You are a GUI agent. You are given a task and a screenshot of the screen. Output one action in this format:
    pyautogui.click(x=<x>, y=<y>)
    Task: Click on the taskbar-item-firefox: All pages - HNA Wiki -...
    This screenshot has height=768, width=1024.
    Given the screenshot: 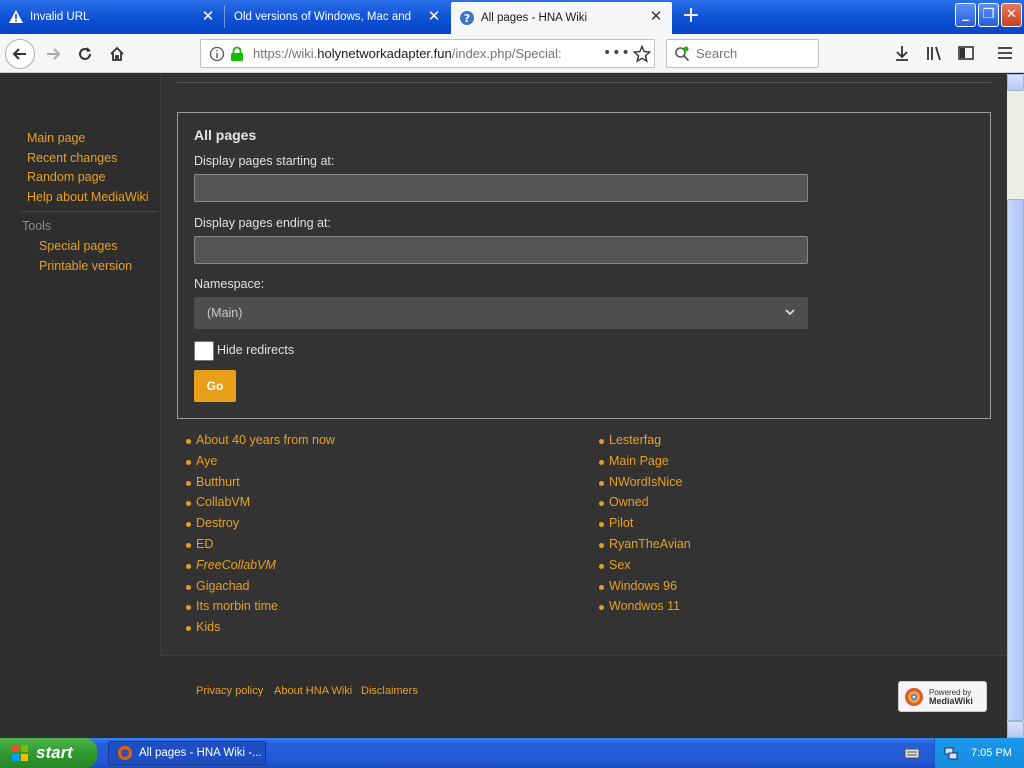 What is the action you would take?
    pyautogui.click(x=187, y=753)
    